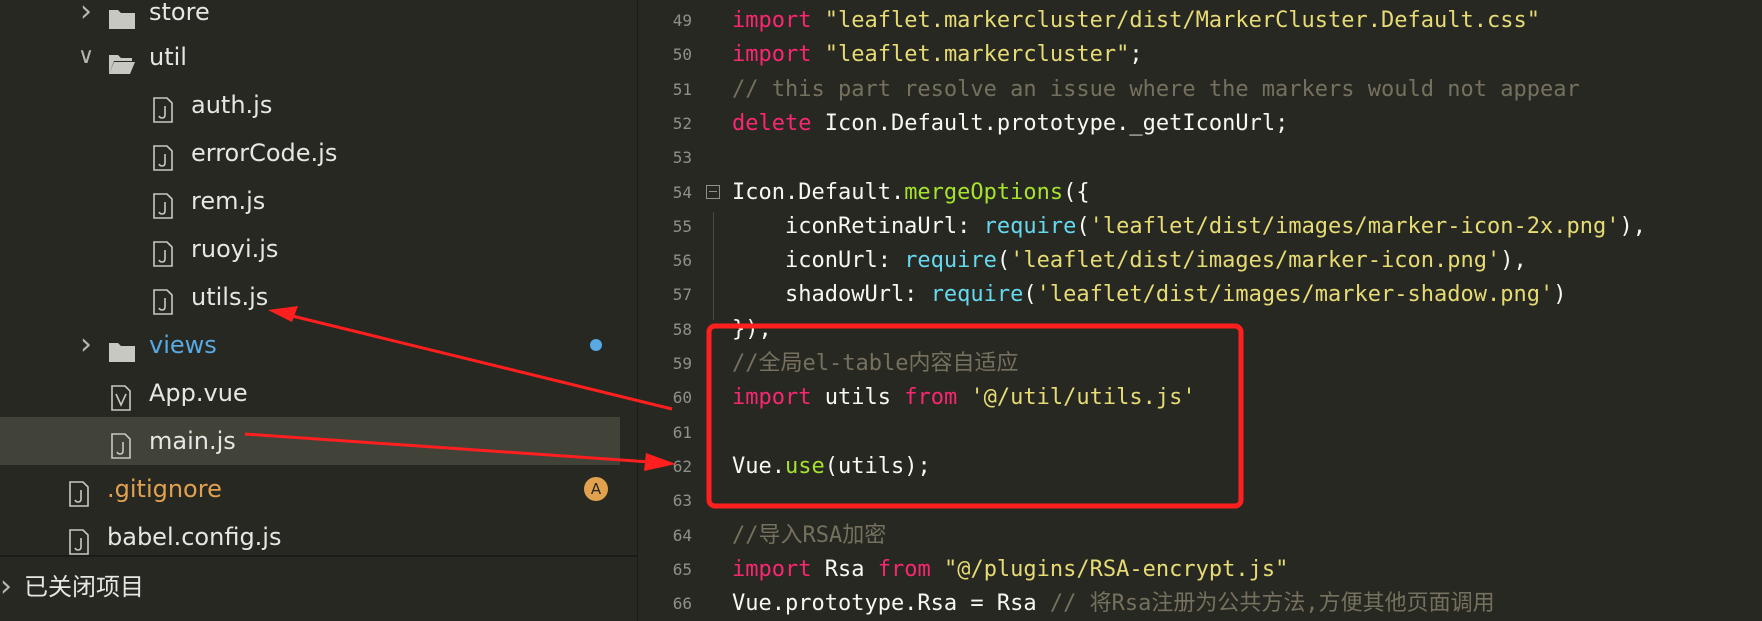 This screenshot has width=1762, height=621. Describe the element at coordinates (310, 345) in the screenshot. I see `sidebar-item-views: › views` at that location.